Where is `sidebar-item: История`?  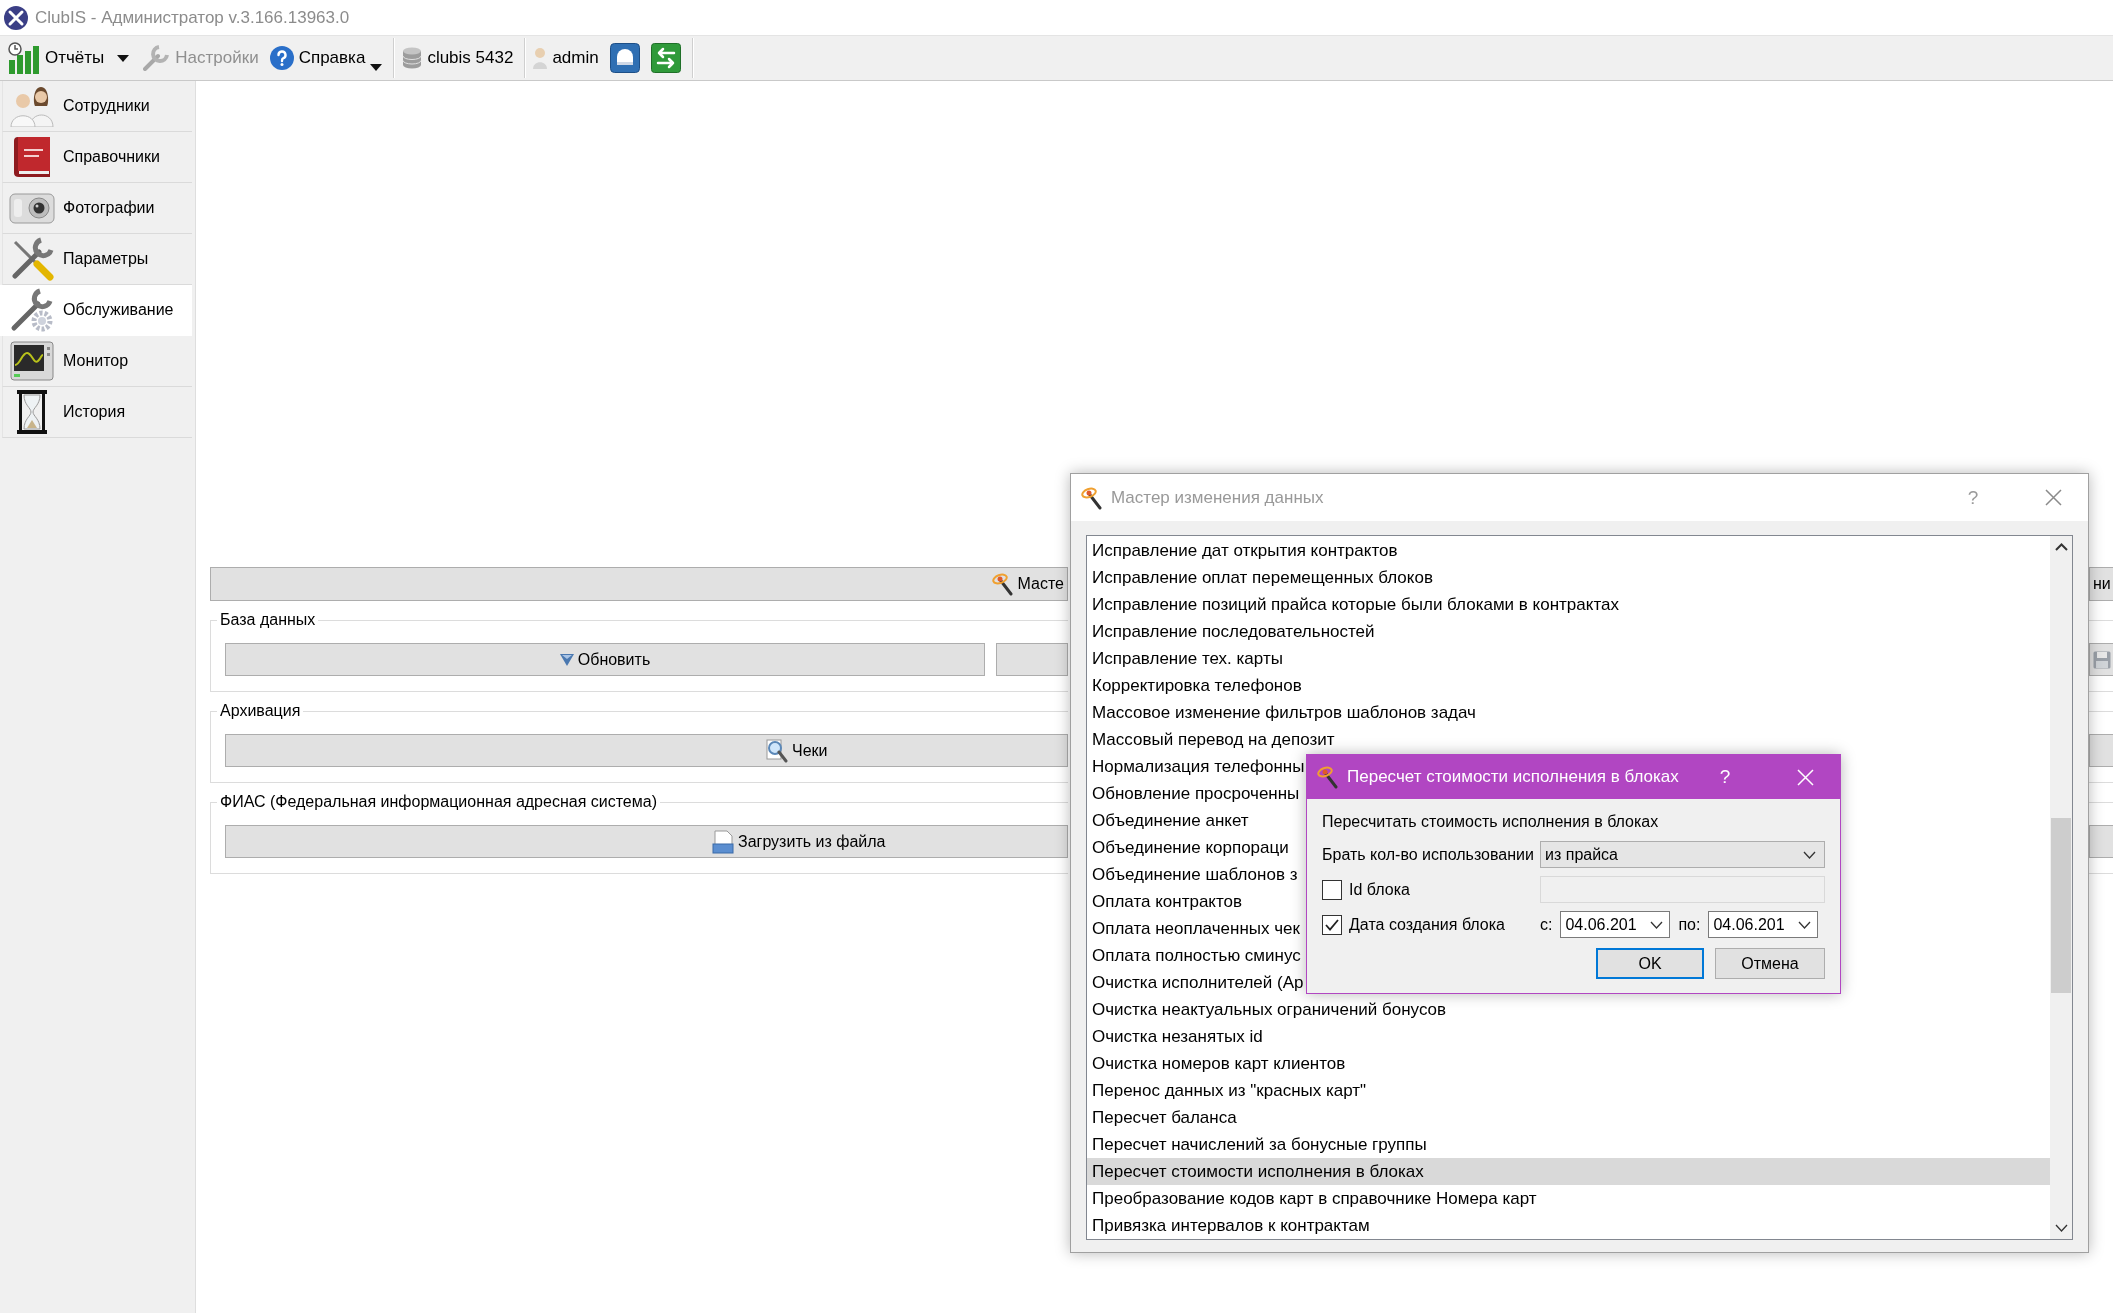 sidebar-item: История is located at coordinates (97, 412).